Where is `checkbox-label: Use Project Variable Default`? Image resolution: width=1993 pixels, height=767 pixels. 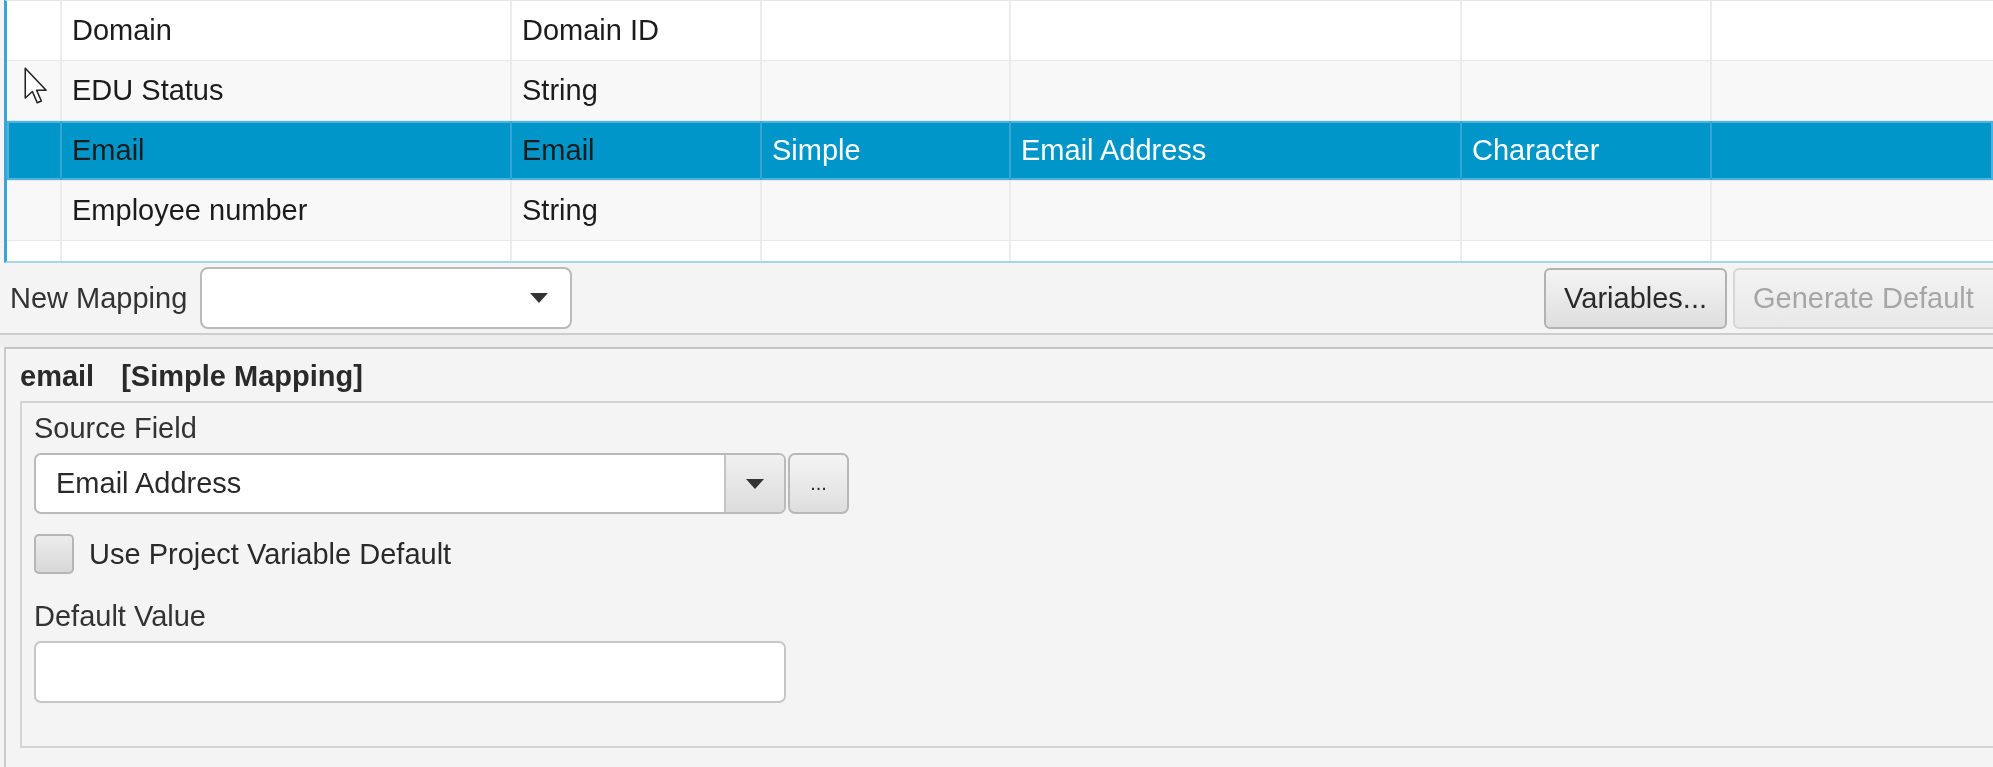 checkbox-label: Use Project Variable Default is located at coordinates (270, 554).